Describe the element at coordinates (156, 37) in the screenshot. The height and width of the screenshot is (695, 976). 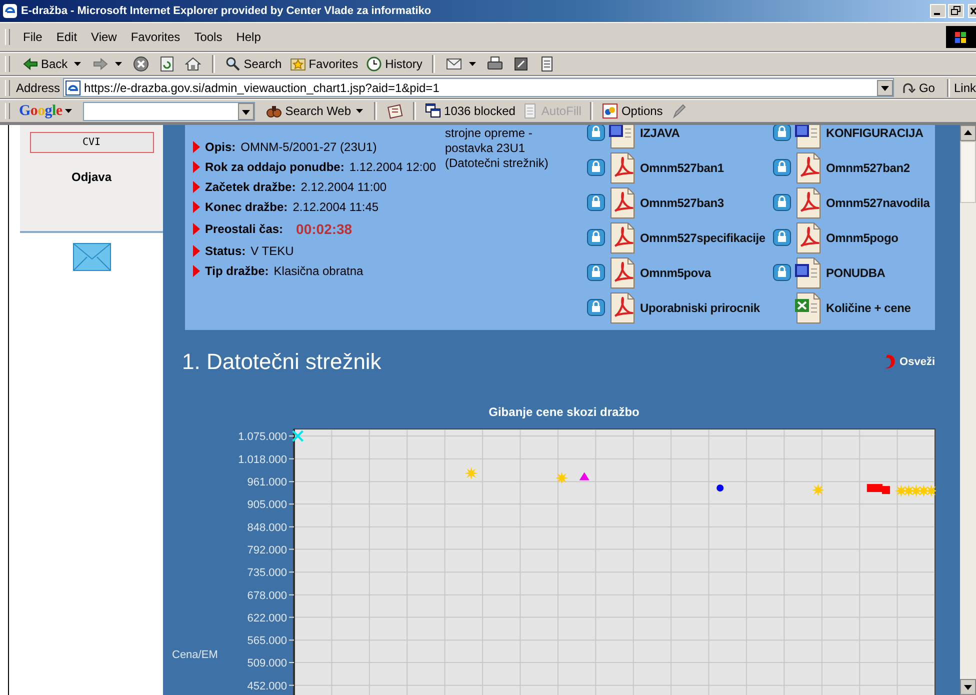
I see `menu-item: Favorites` at that location.